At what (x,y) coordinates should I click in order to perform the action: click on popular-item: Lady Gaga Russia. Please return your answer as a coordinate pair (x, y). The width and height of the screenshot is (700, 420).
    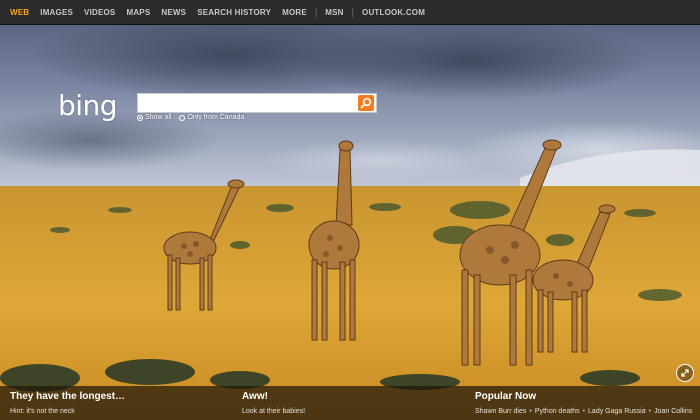
    Looking at the image, I should click on (617, 411).